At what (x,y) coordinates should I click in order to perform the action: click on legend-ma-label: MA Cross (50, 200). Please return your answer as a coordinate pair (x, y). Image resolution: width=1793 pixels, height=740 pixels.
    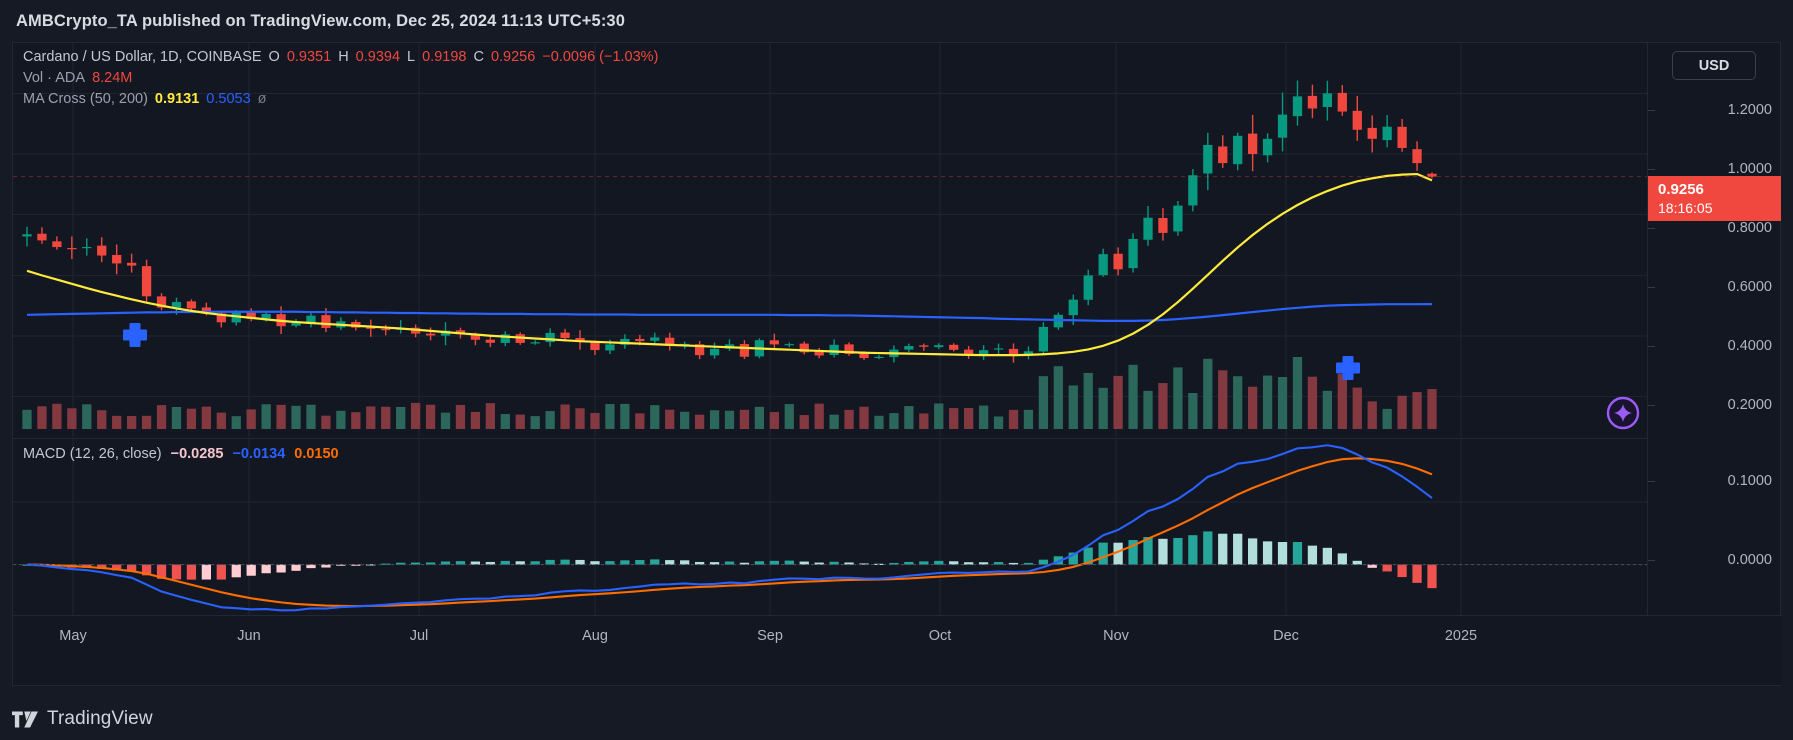
    Looking at the image, I should click on (85, 99).